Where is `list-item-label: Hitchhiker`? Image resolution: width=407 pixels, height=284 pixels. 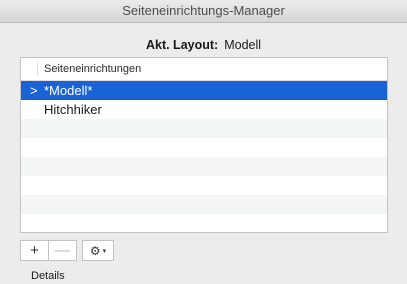
list-item-label: Hitchhiker is located at coordinates (73, 109).